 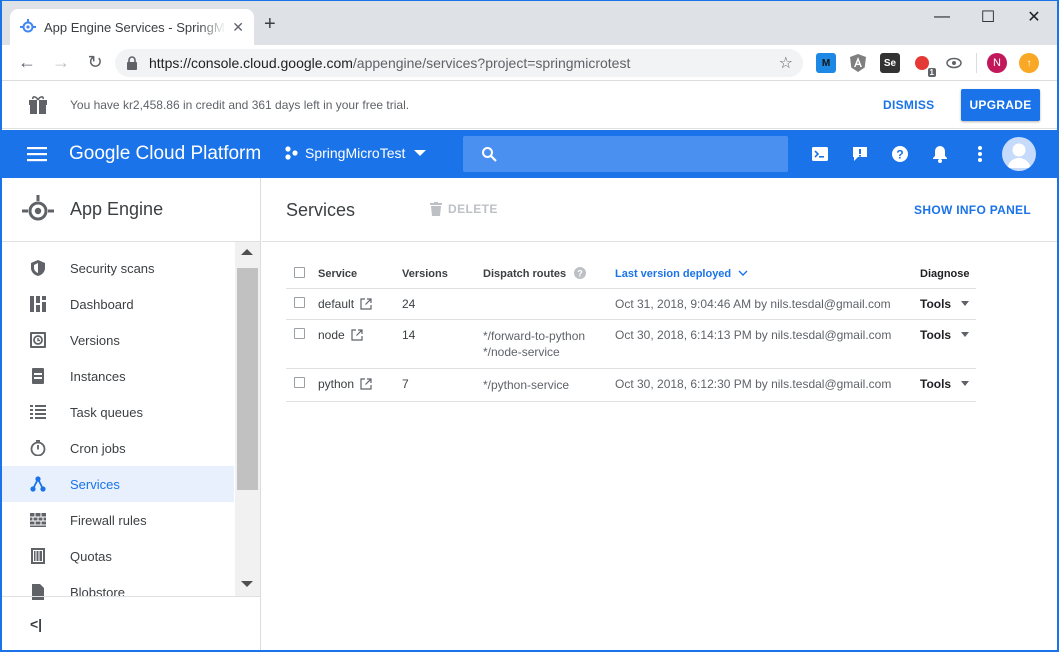 I want to click on service-name-link: default, so click(x=336, y=304).